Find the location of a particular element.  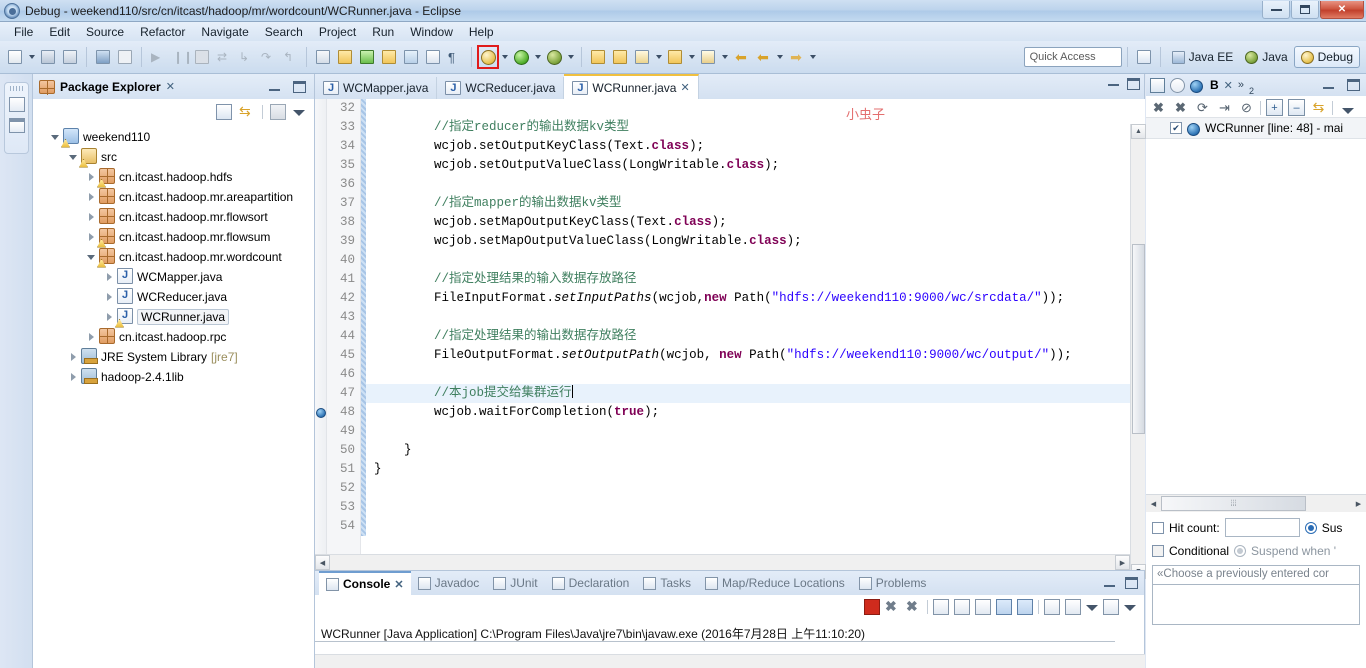

tree-item: WCRunner.java is located at coordinates (173, 317).